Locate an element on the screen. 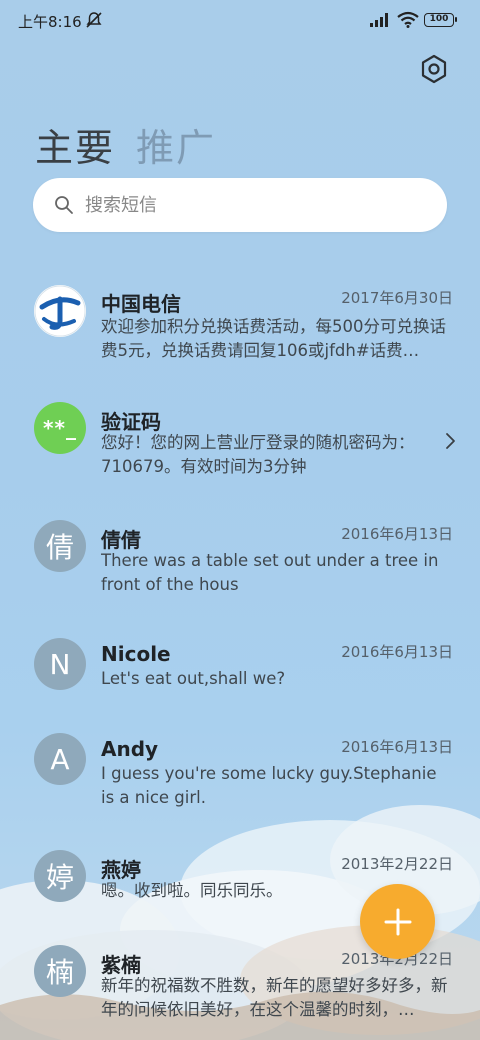  avatar: 楠 is located at coordinates (60, 971).